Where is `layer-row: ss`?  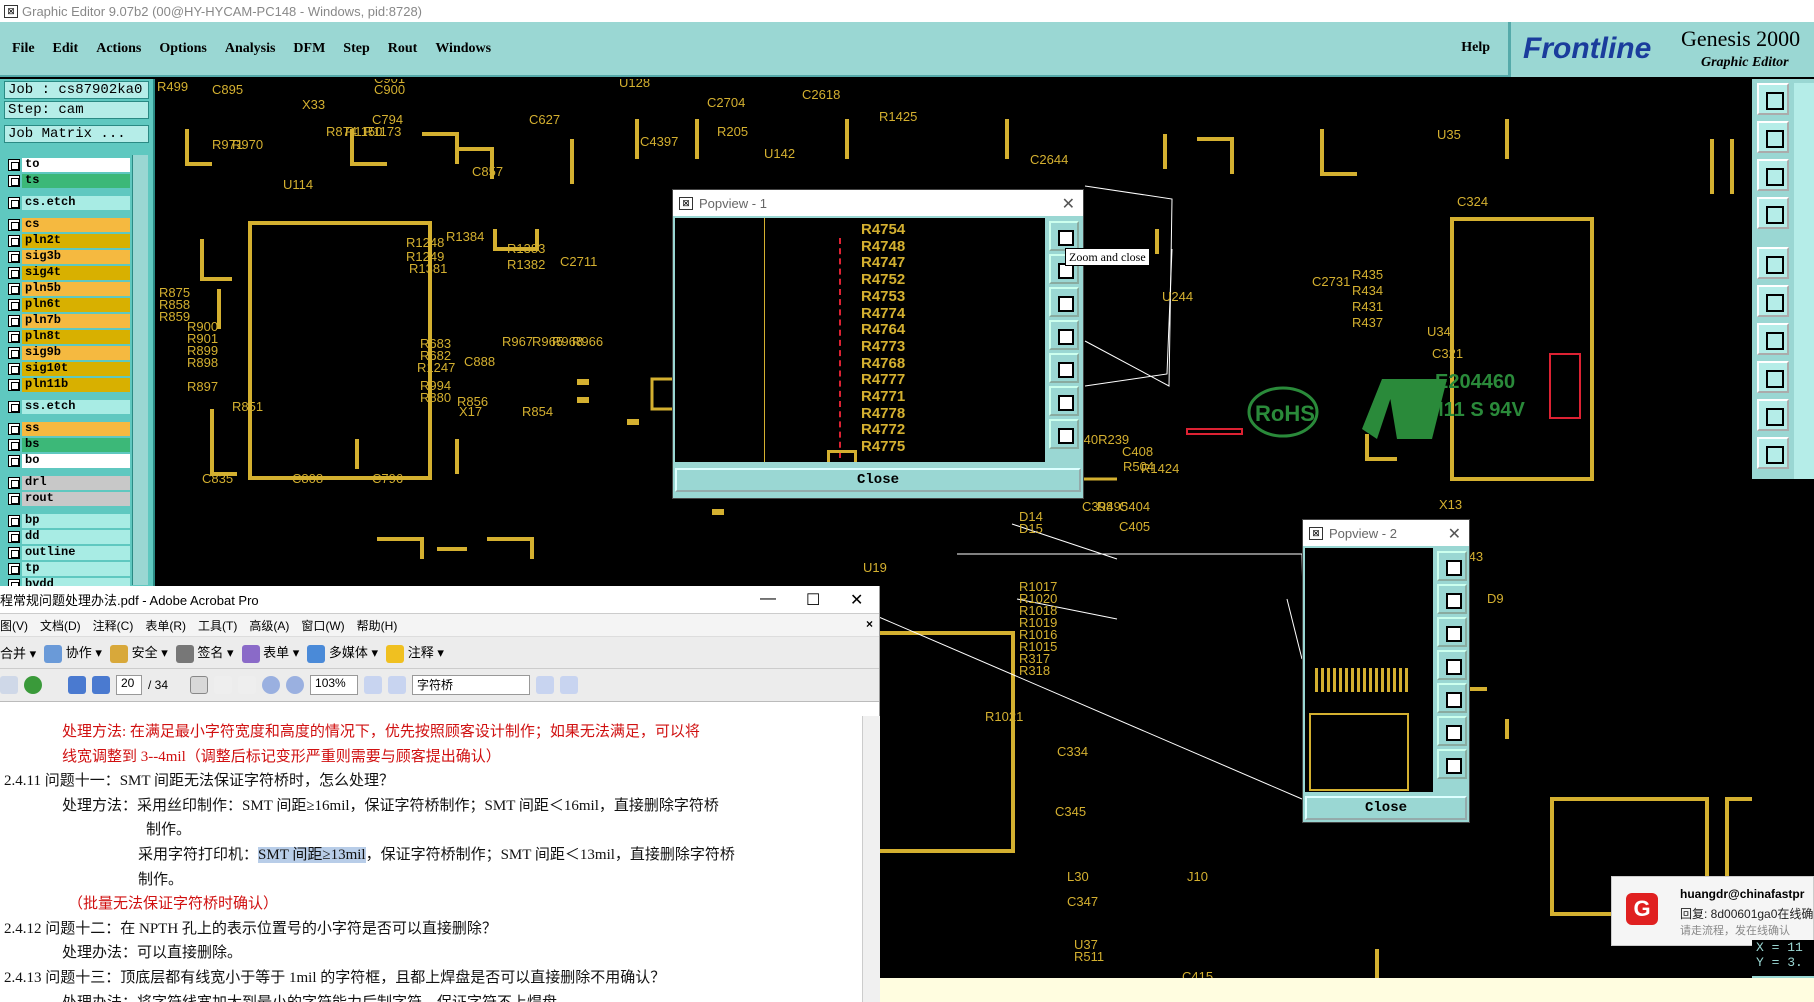
layer-row: ss is located at coordinates (67, 429).